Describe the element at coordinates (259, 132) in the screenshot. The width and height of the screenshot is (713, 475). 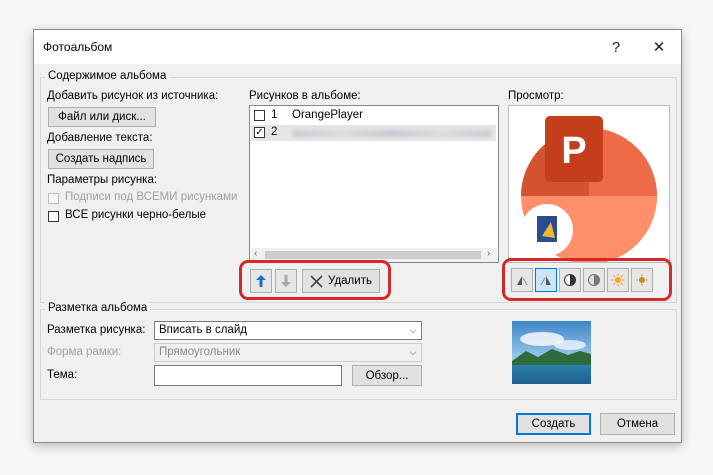
I see `list-item-checkbox-checked: ✓` at that location.